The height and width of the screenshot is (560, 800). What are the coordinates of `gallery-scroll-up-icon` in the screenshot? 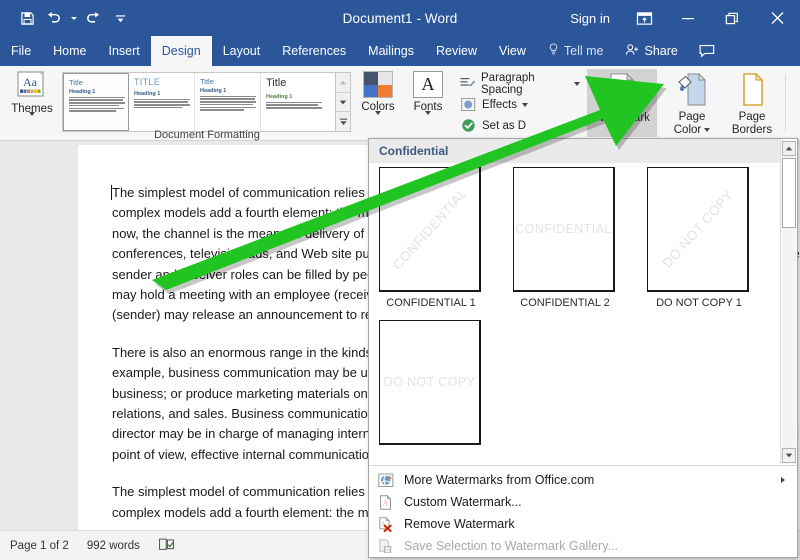 It's located at (343, 83).